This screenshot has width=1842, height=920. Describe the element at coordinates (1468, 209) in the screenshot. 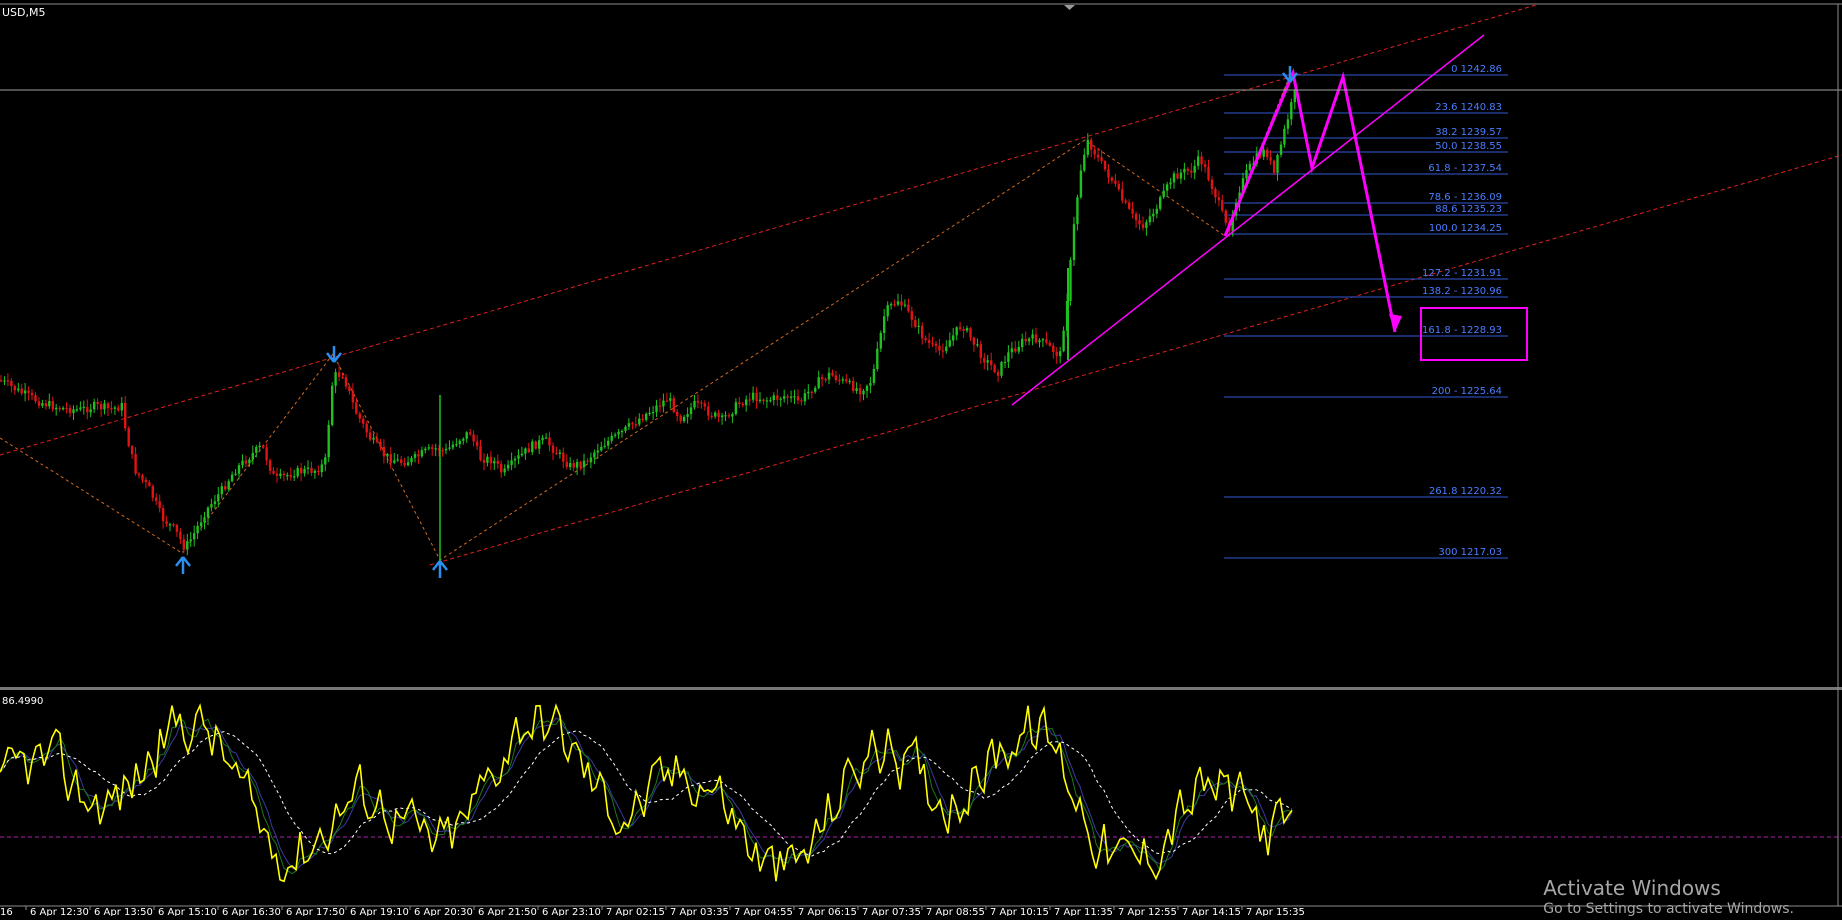

I see `fibo-level-label: 88.6 1235.23` at that location.